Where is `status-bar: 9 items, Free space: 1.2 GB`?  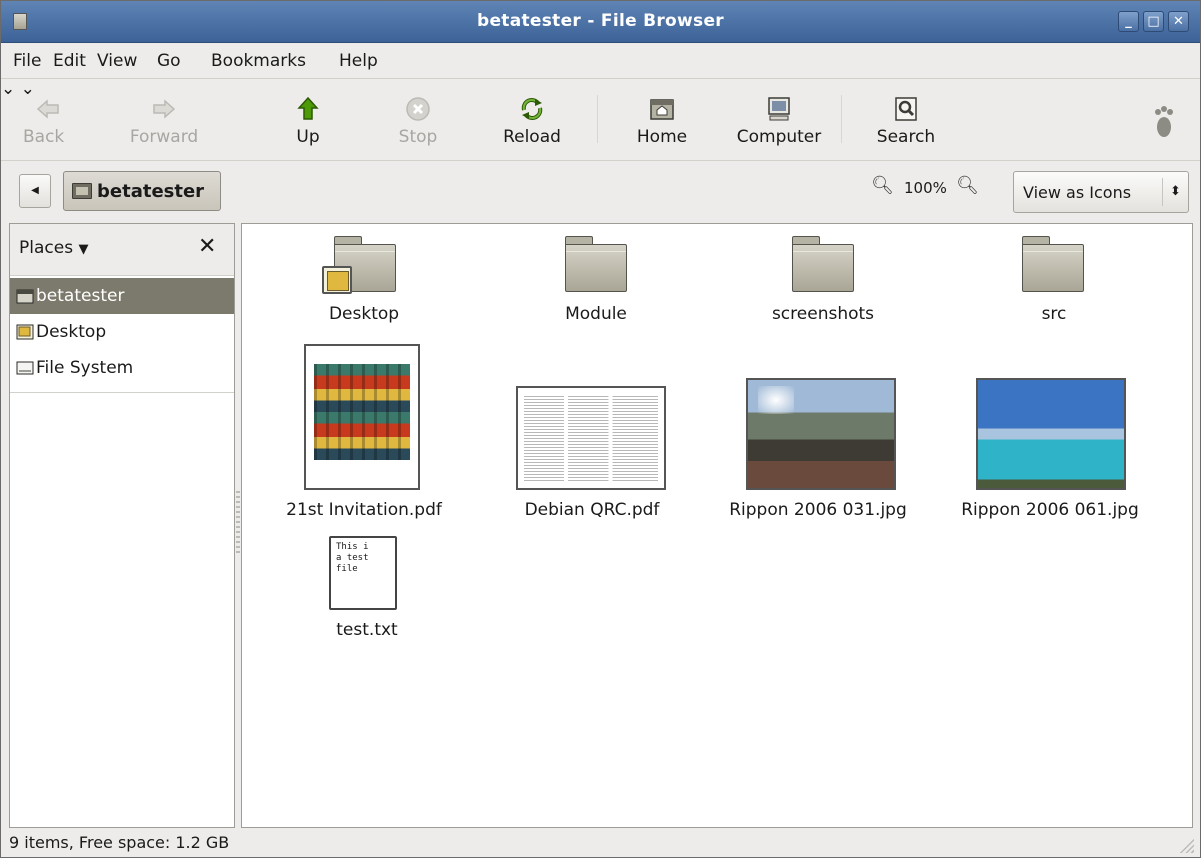 status-bar: 9 items, Free space: 1.2 GB is located at coordinates (600, 842).